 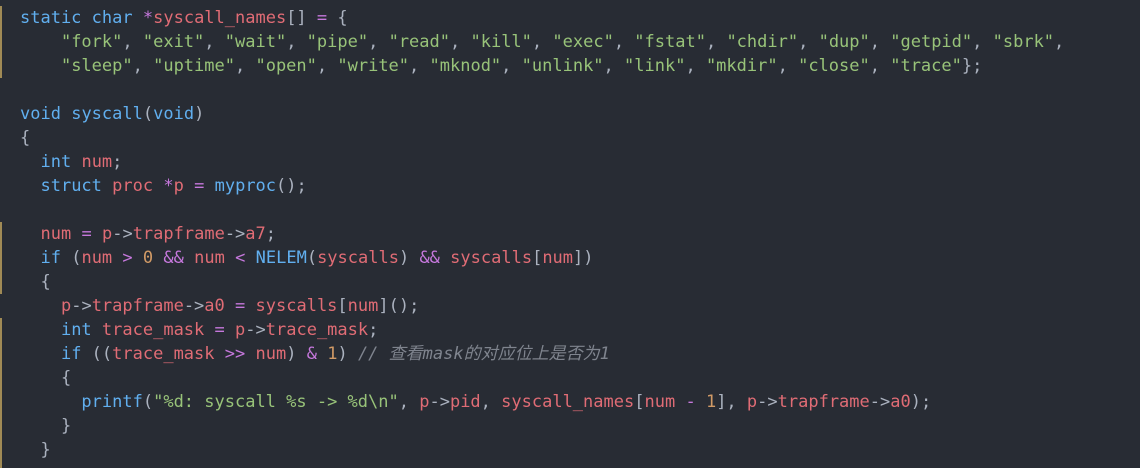 What do you see at coordinates (71, 162) in the screenshot?
I see `code-line: int num;` at bounding box center [71, 162].